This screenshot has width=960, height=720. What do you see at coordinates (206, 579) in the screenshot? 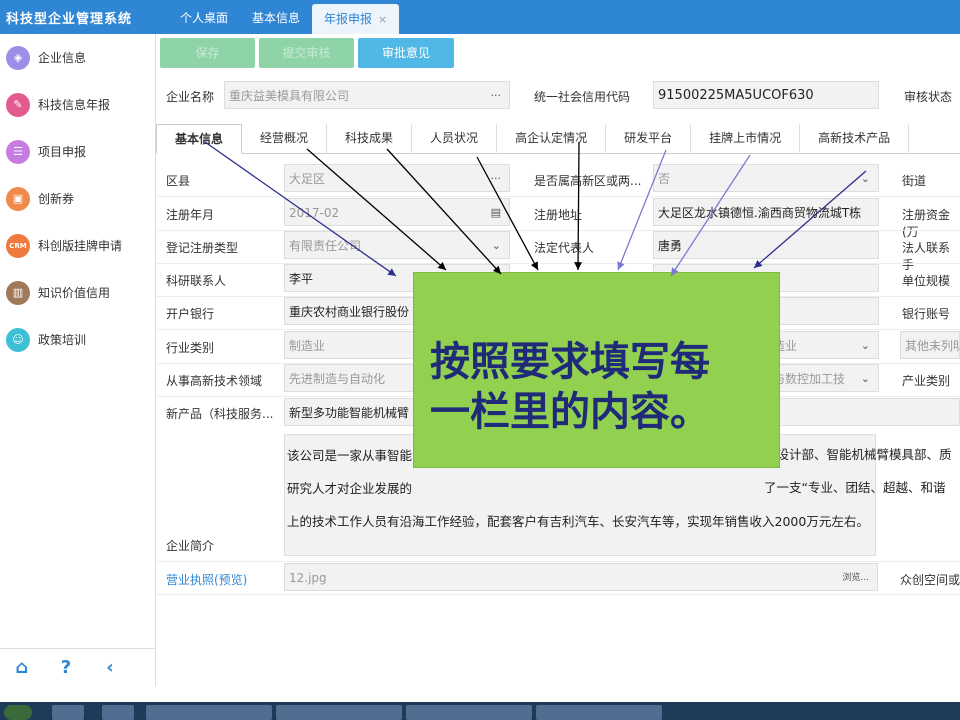
I see `license-preview-link: 营业执照(预览)` at bounding box center [206, 579].